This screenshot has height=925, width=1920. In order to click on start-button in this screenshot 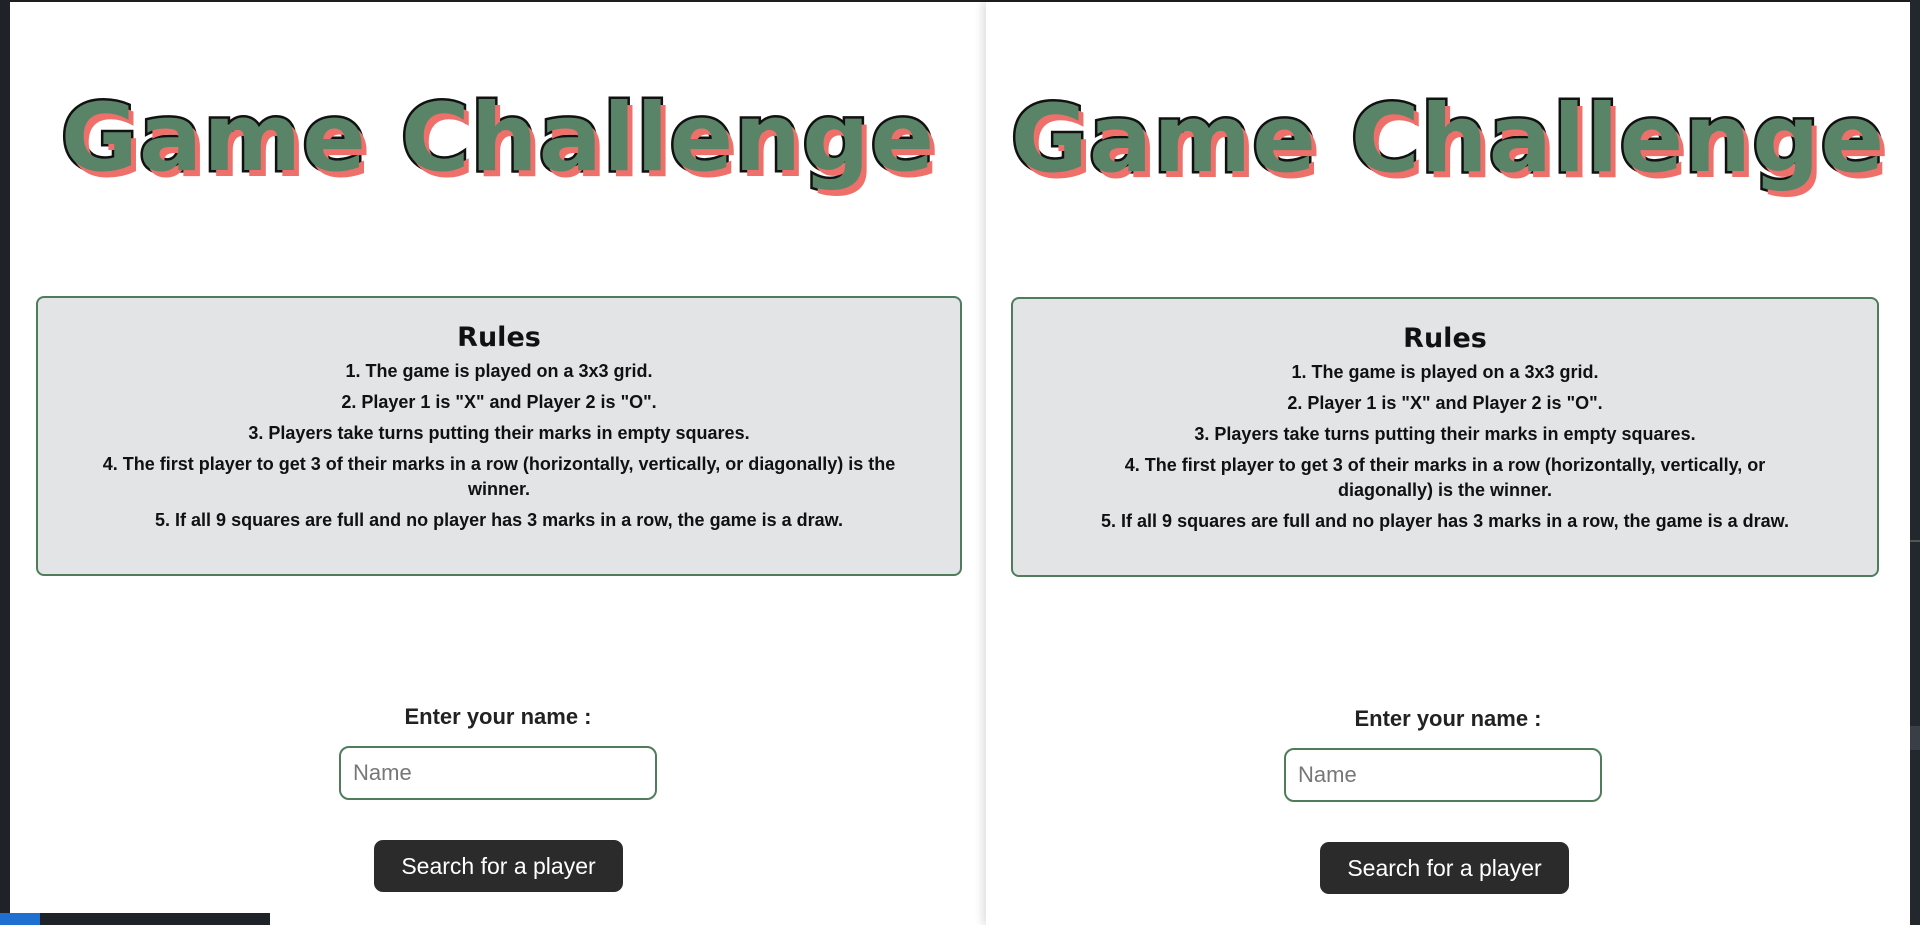, I will do `click(20, 919)`.